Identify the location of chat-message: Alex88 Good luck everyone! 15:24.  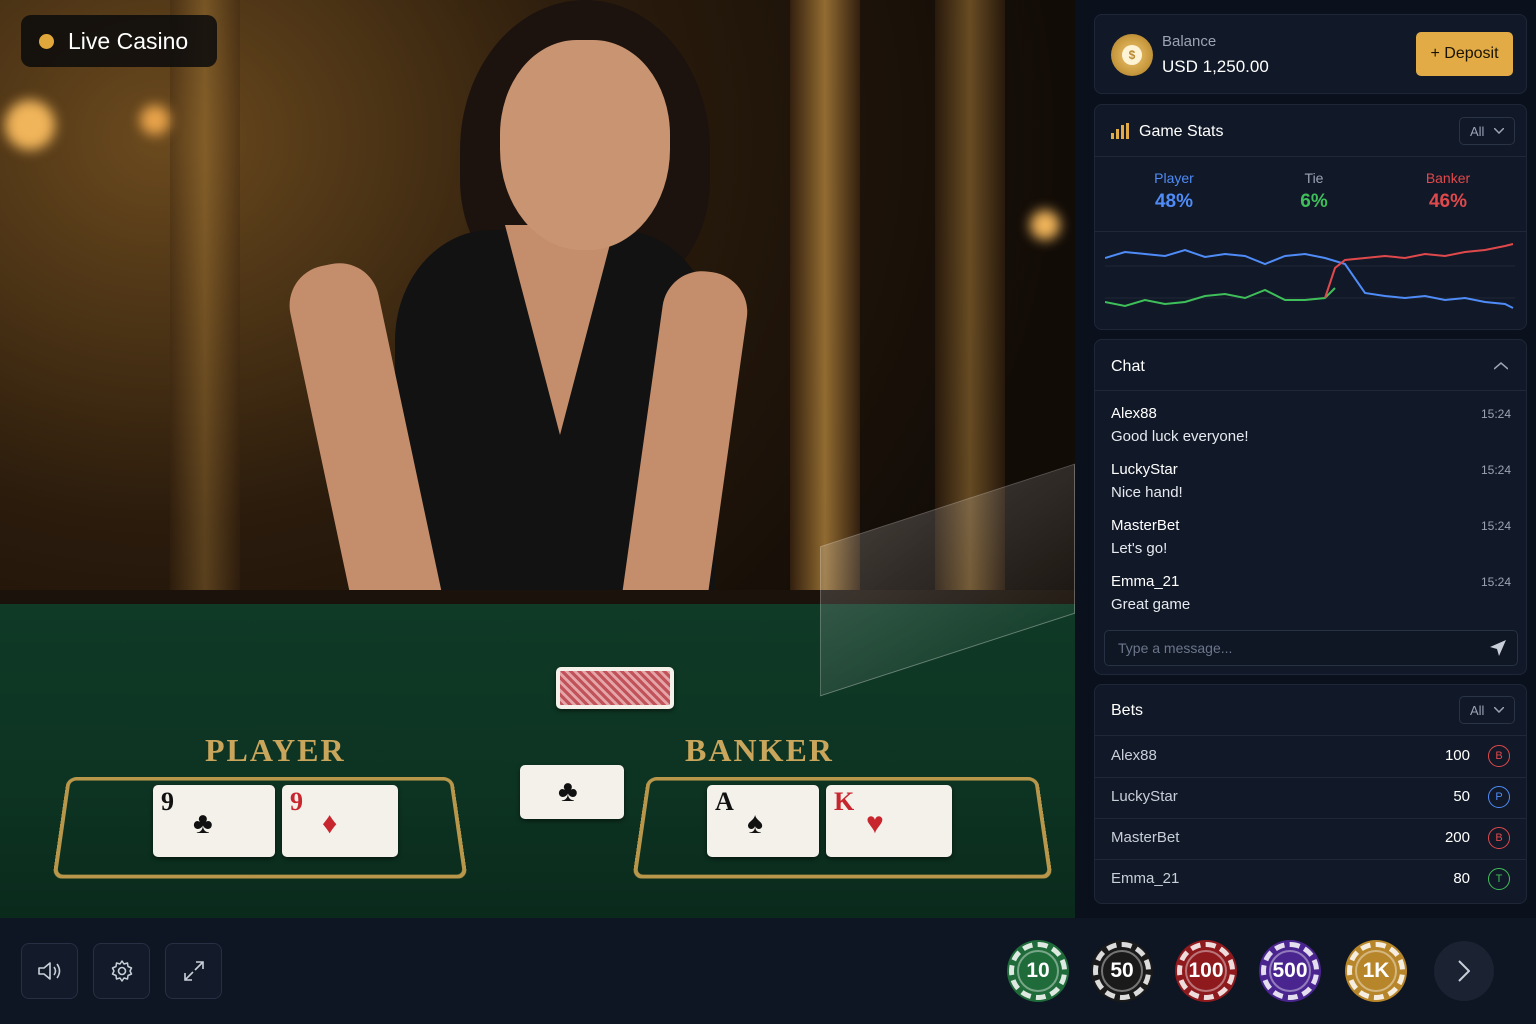
(1311, 425).